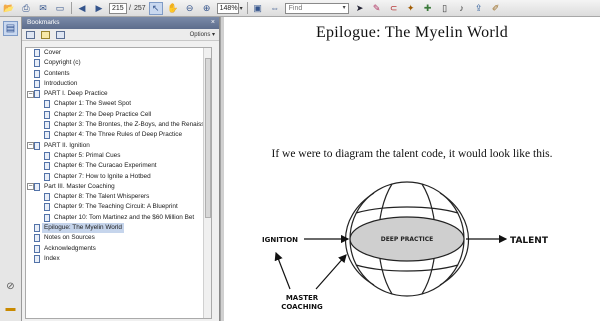 Image resolution: width=600 pixels, height=321 pixels. I want to click on next-page-icon: ▶, so click(99, 8).